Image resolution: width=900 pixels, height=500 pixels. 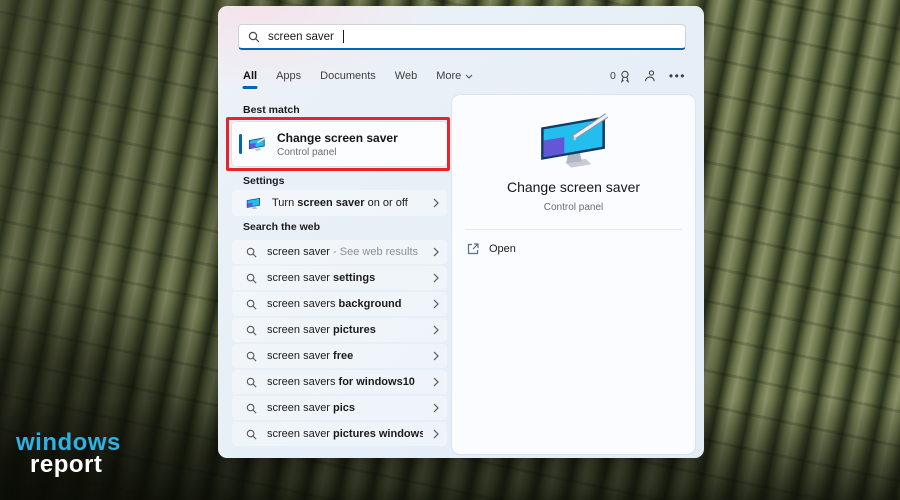 I want to click on web-suggestion-label: screen saver settings, so click(x=321, y=278).